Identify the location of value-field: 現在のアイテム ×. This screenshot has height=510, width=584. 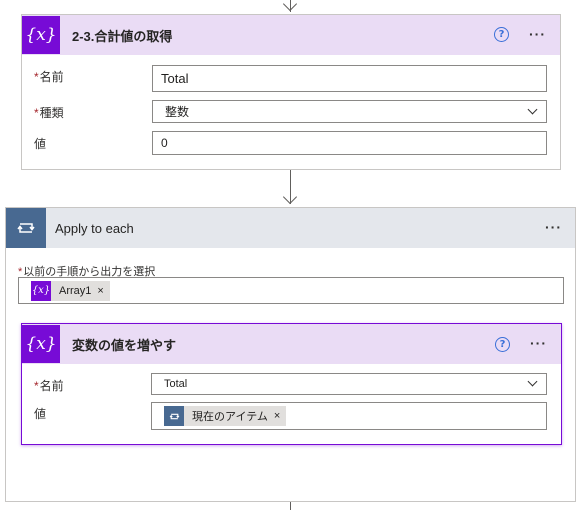
(349, 416).